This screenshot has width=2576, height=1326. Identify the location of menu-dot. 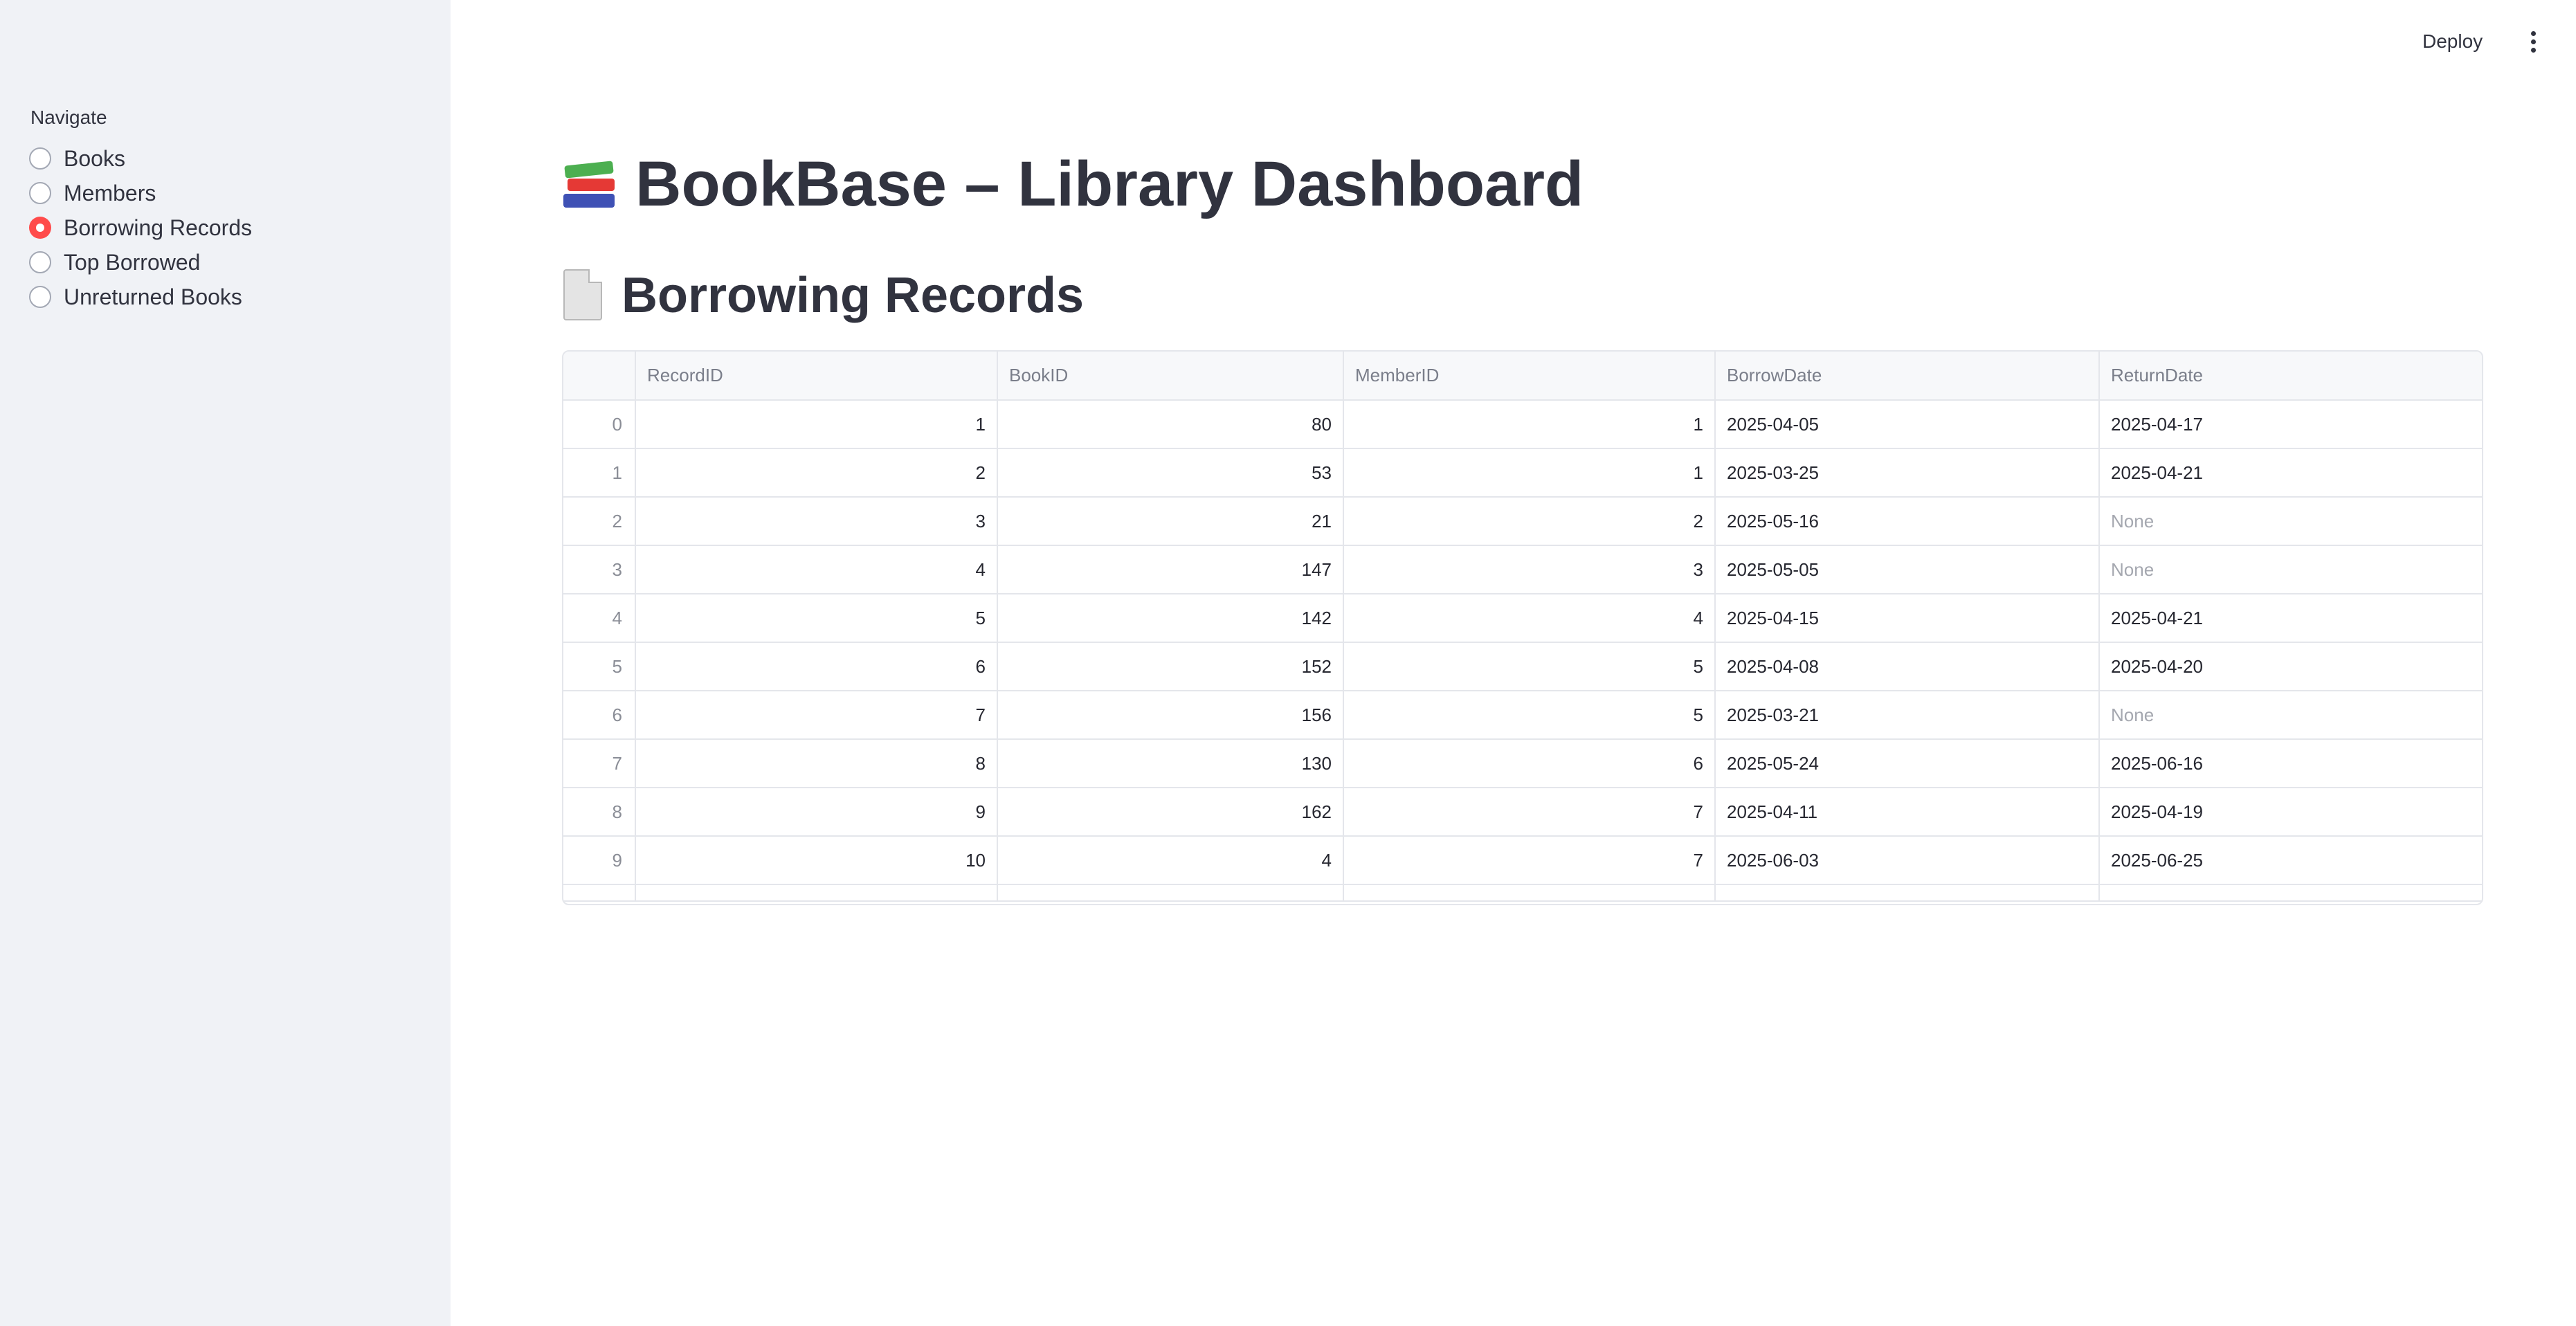
(2533, 41).